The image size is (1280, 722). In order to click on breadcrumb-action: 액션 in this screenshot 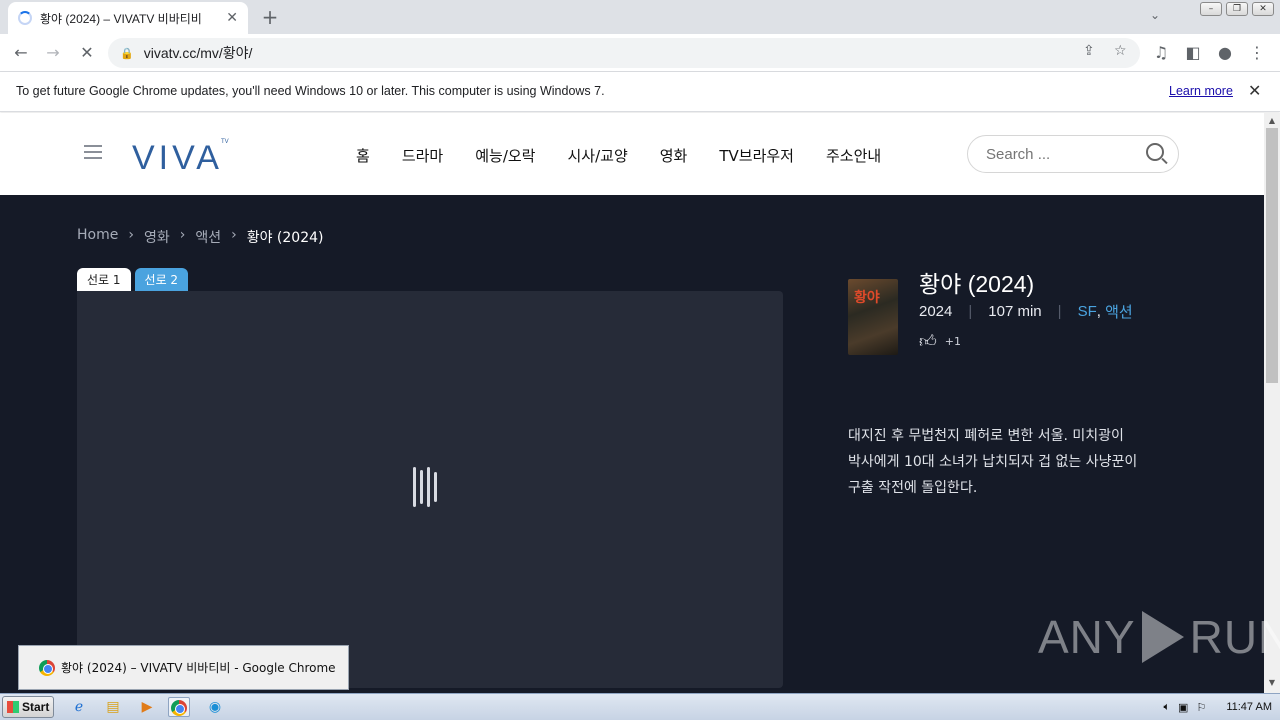, I will do `click(208, 237)`.